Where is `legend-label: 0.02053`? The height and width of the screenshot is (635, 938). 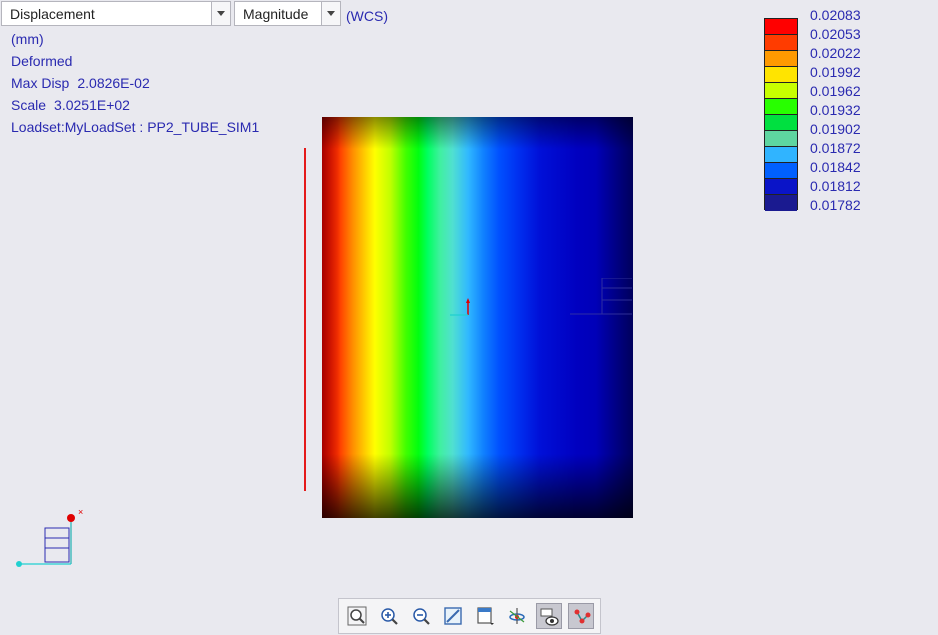 legend-label: 0.02053 is located at coordinates (835, 34).